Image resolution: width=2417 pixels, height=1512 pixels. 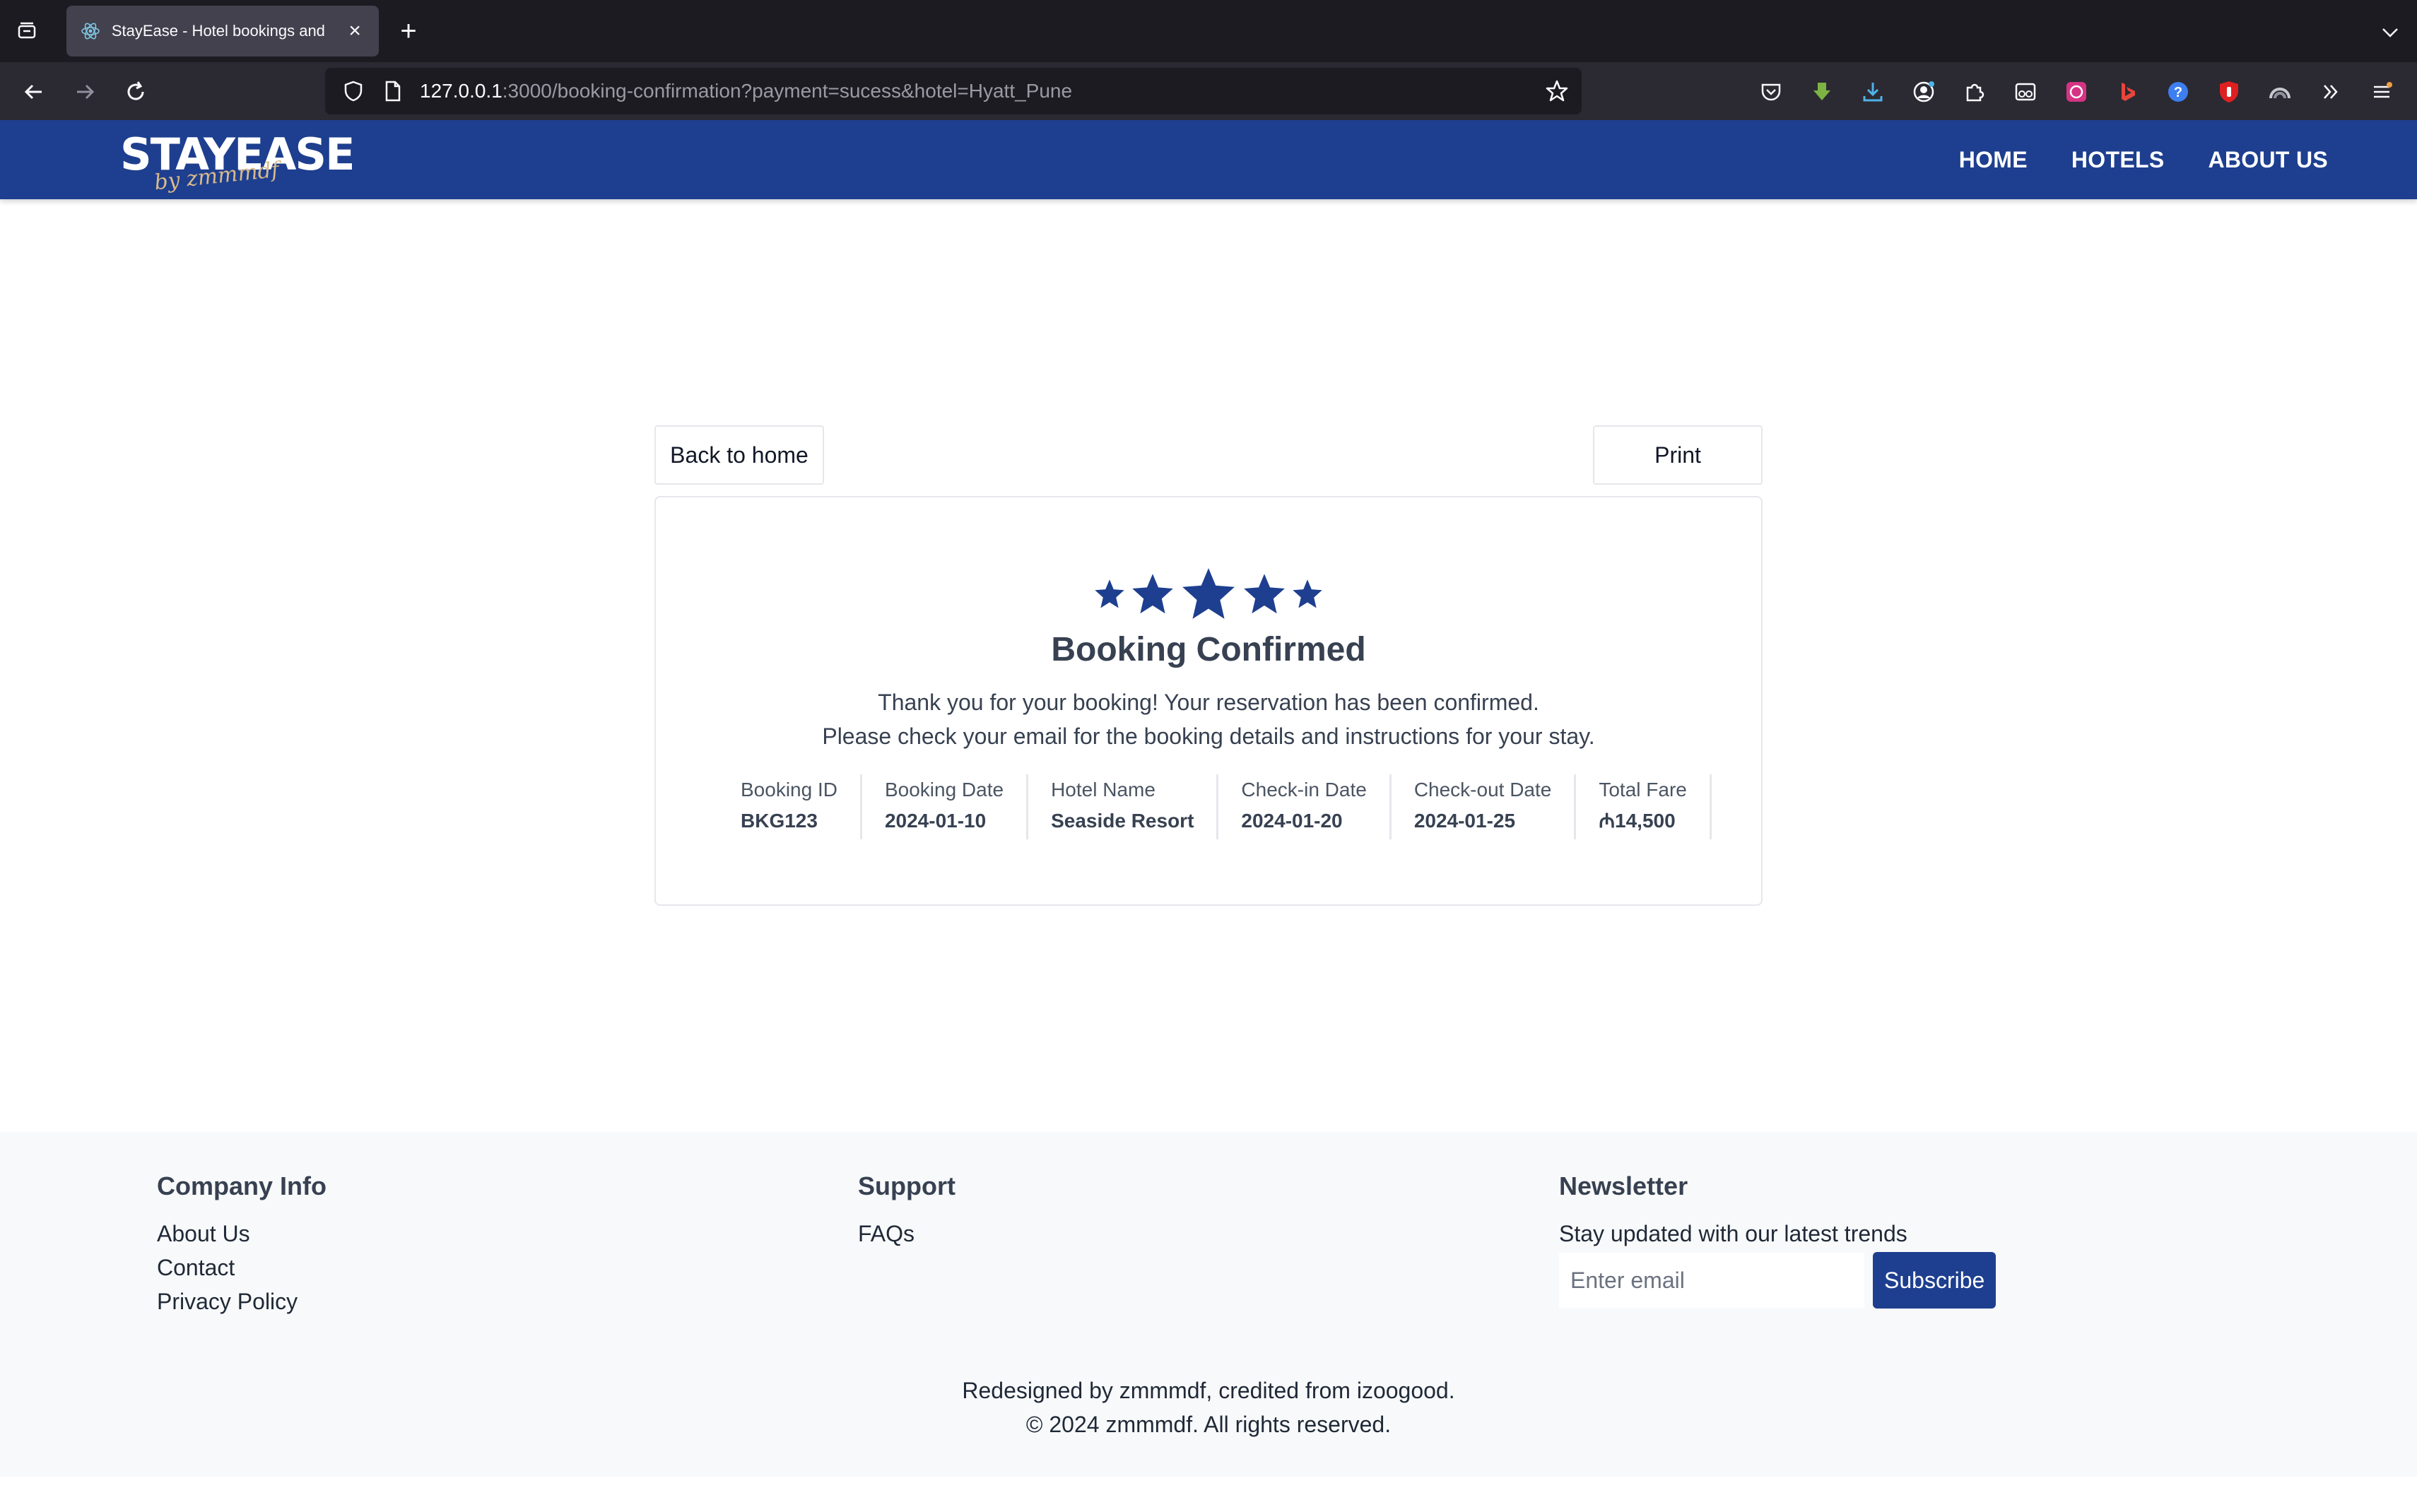 I want to click on newsletter-form: Subscribe, so click(x=1777, y=1280).